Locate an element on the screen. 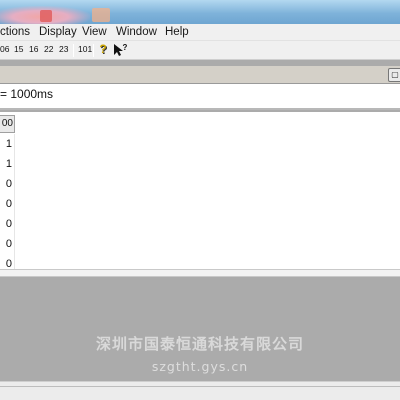  window-control-button: ▢ is located at coordinates (394, 75).